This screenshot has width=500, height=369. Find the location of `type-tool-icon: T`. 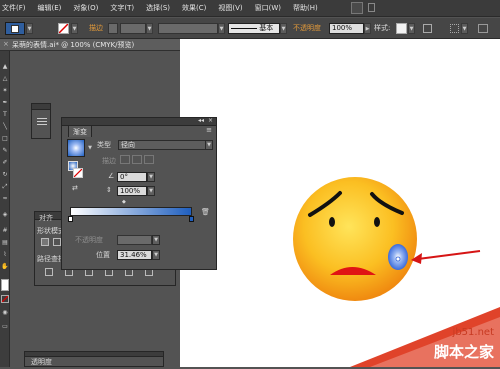

type-tool-icon: T is located at coordinates (5, 115).